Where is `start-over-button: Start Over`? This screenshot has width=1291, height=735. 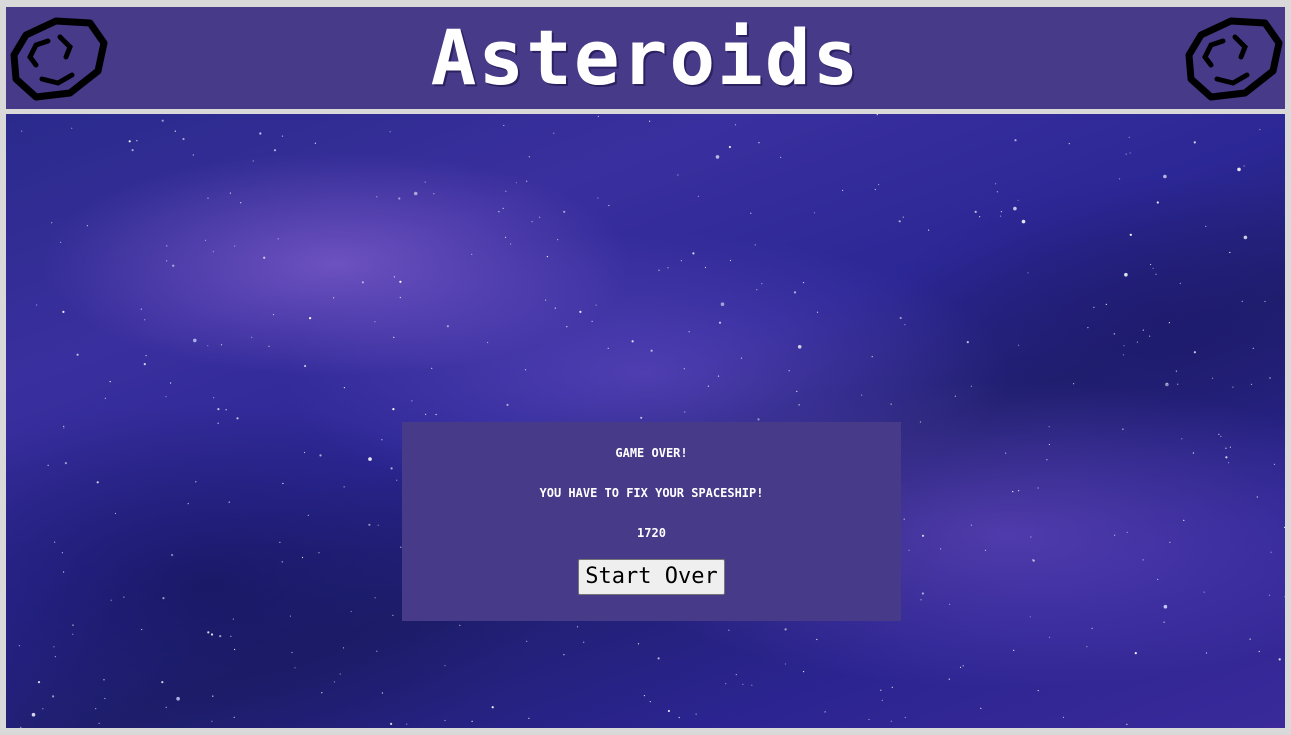
start-over-button: Start Over is located at coordinates (651, 577).